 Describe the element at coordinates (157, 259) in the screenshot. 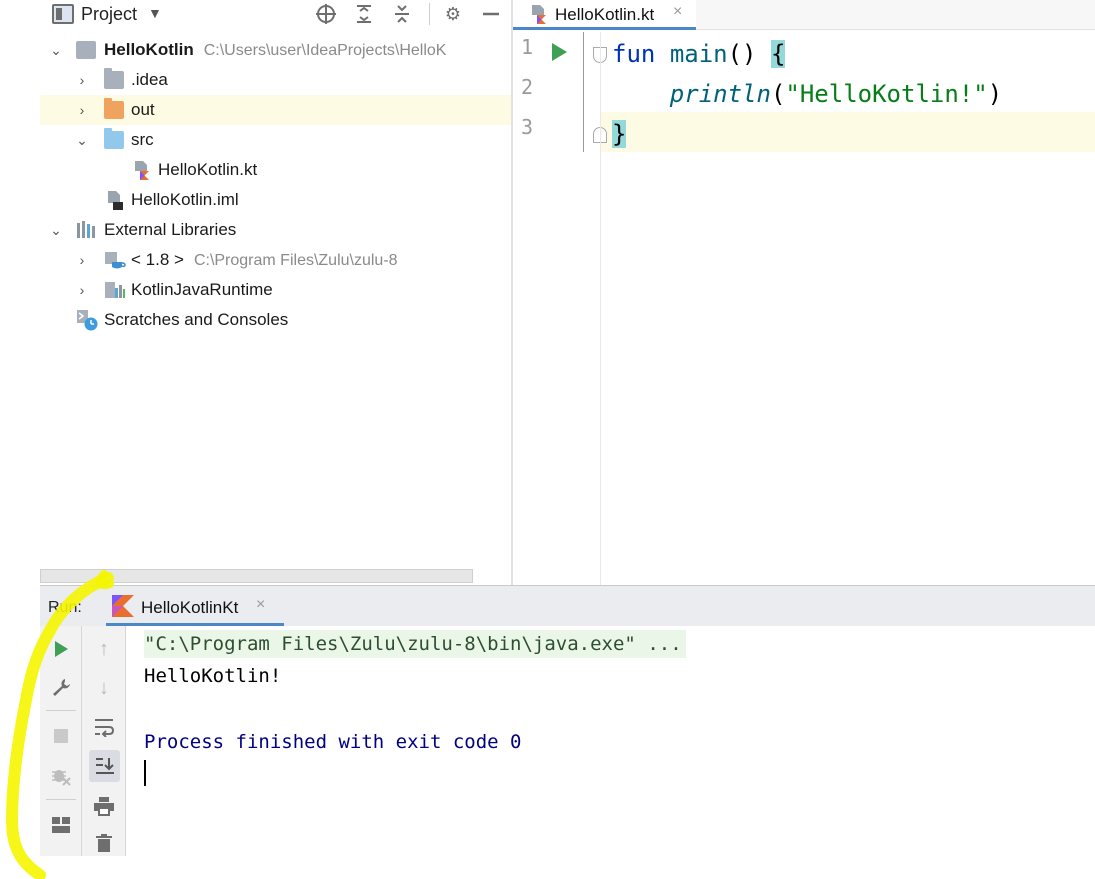

I see `tree-item-label: < 1.8 >` at that location.